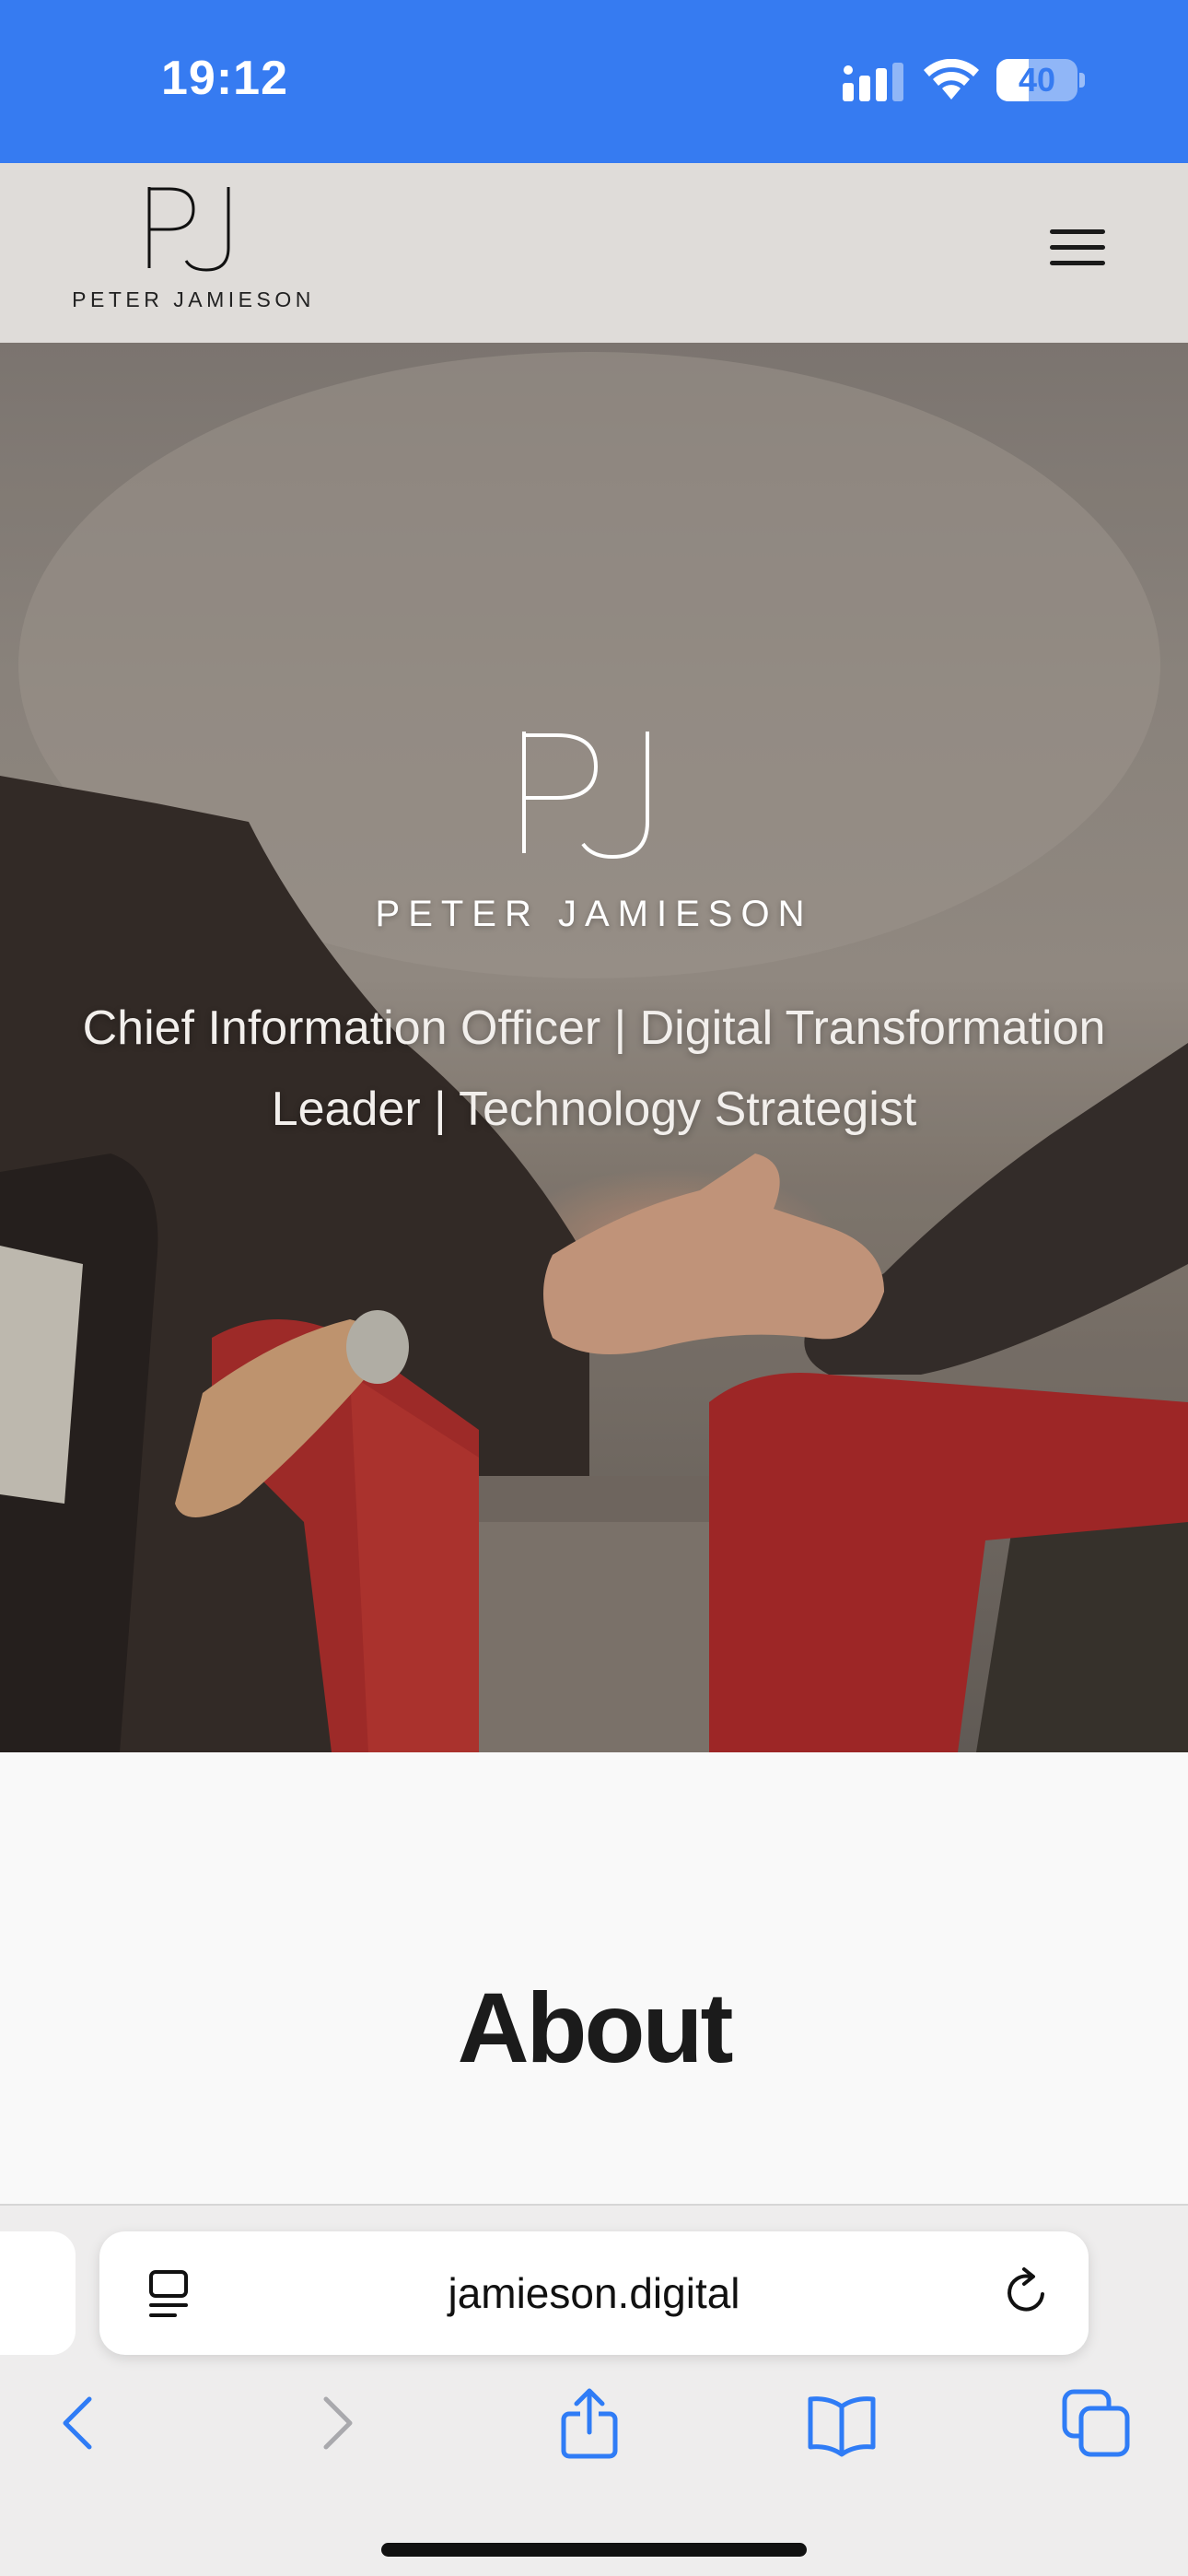  I want to click on status-time: 19:12, so click(224, 78).